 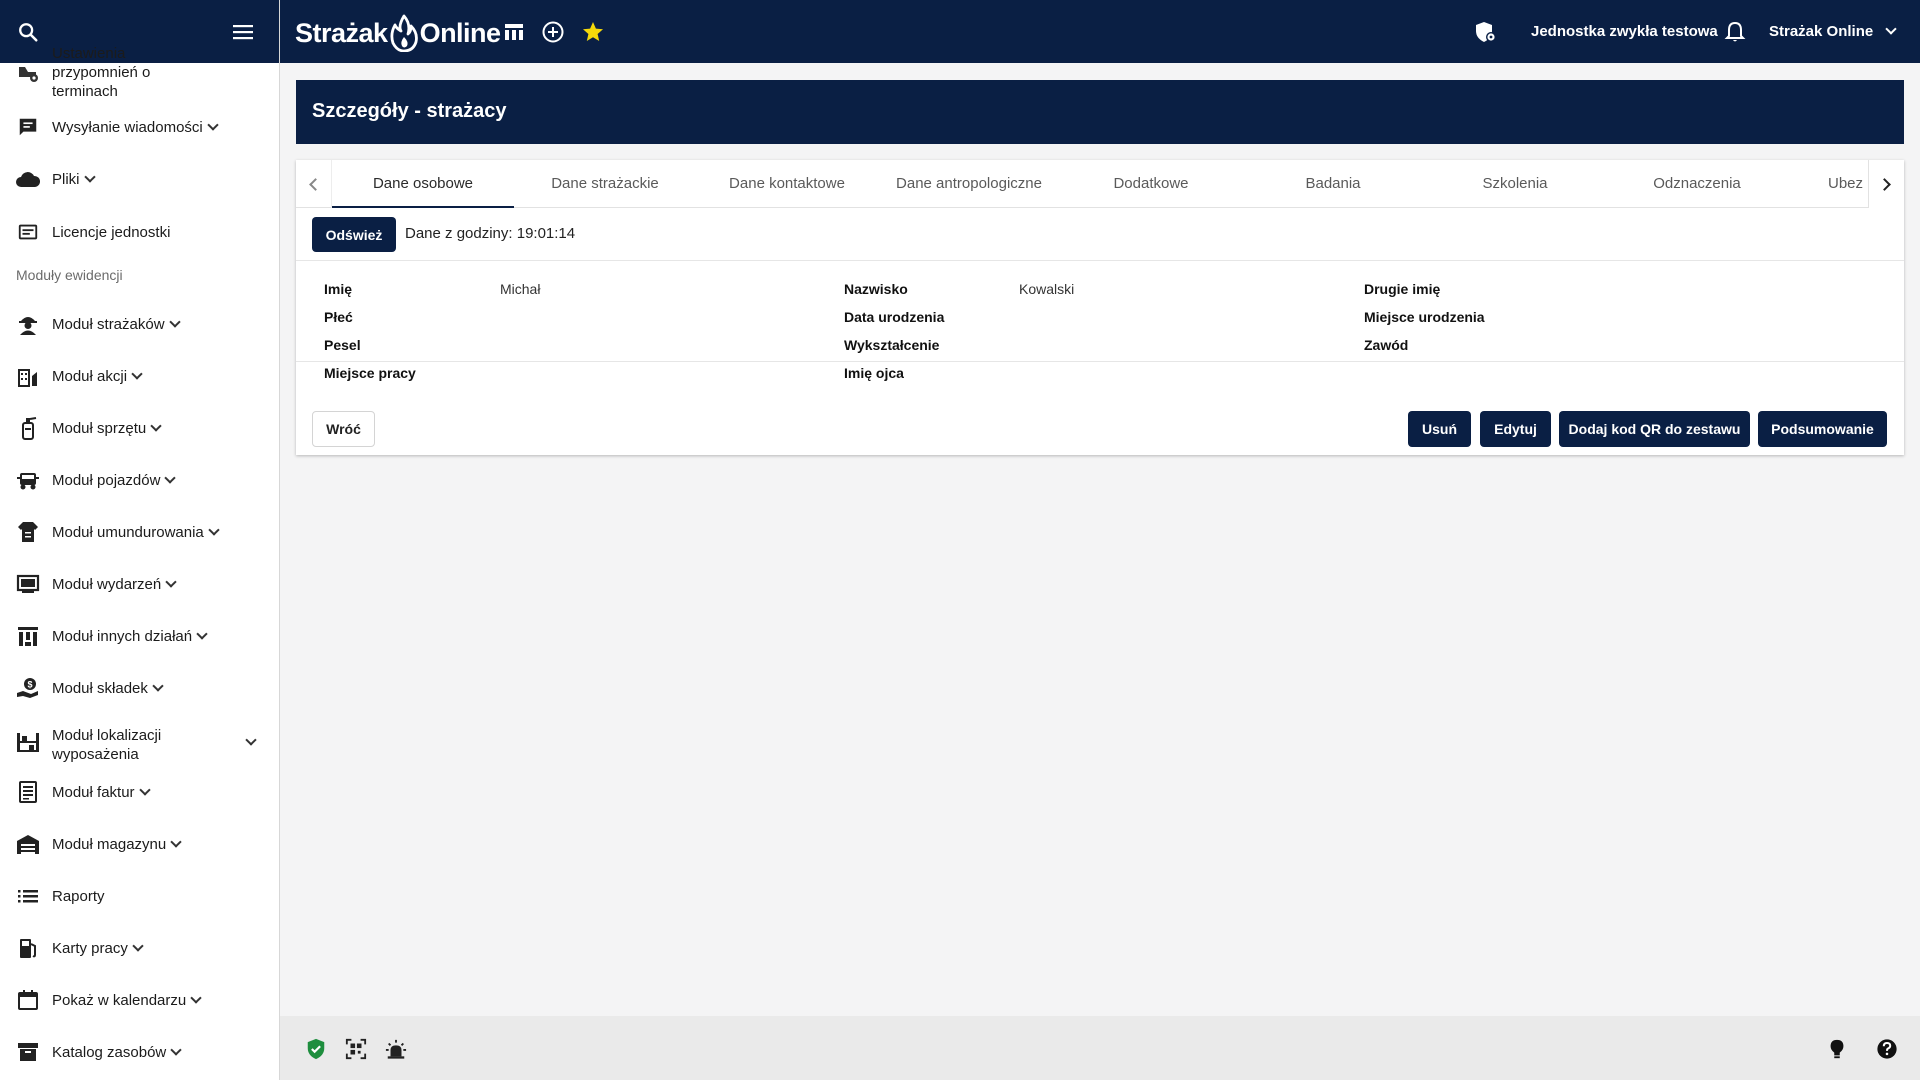 What do you see at coordinates (553, 32) in the screenshot?
I see `add-circle-icon` at bounding box center [553, 32].